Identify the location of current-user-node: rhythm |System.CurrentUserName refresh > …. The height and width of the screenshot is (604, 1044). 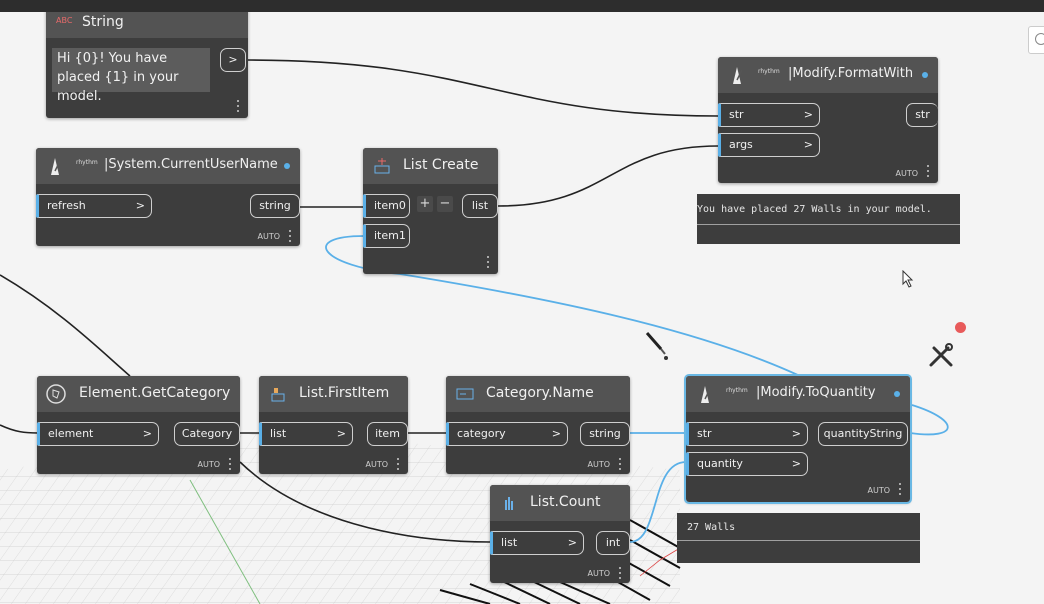
(168, 197).